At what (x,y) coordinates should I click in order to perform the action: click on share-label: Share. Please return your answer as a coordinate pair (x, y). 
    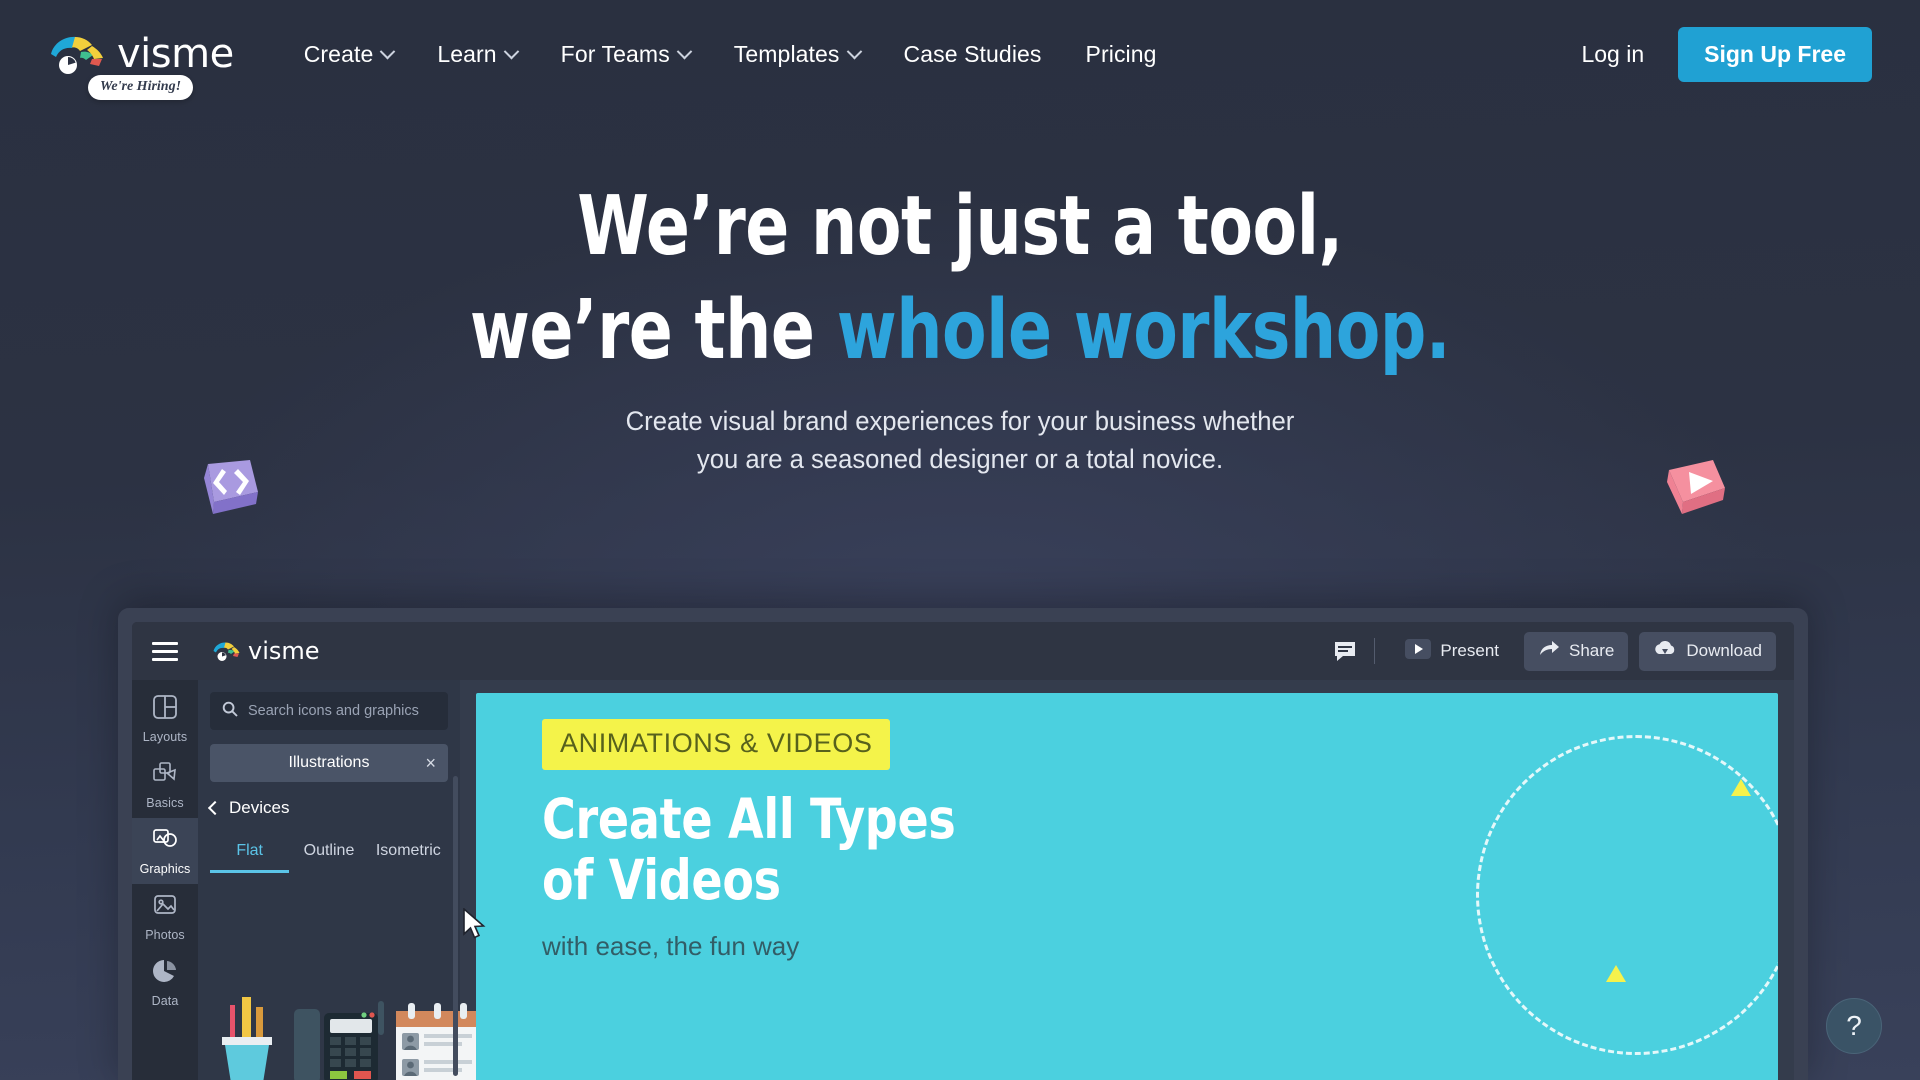
    Looking at the image, I should click on (1592, 650).